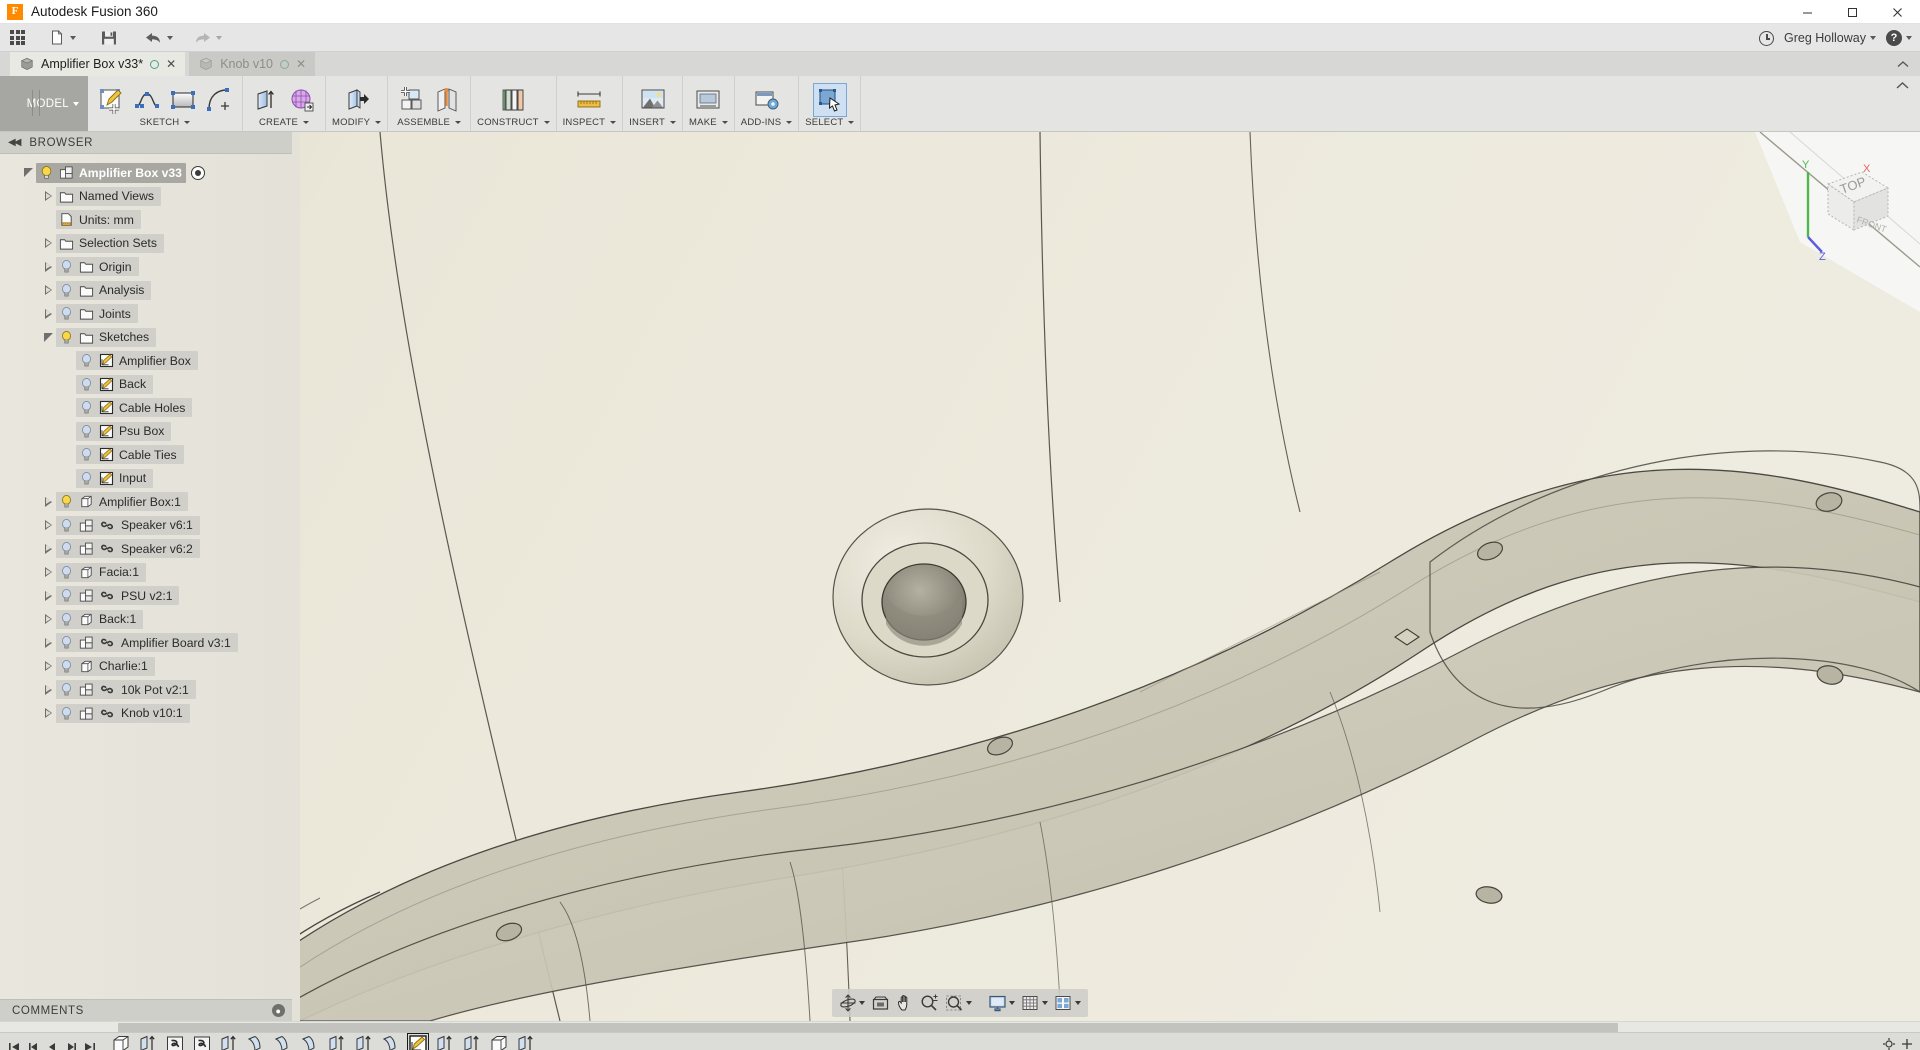 The image size is (1920, 1050). Describe the element at coordinates (110, 243) in the screenshot. I see `tree-item-pill: Selection Sets` at that location.